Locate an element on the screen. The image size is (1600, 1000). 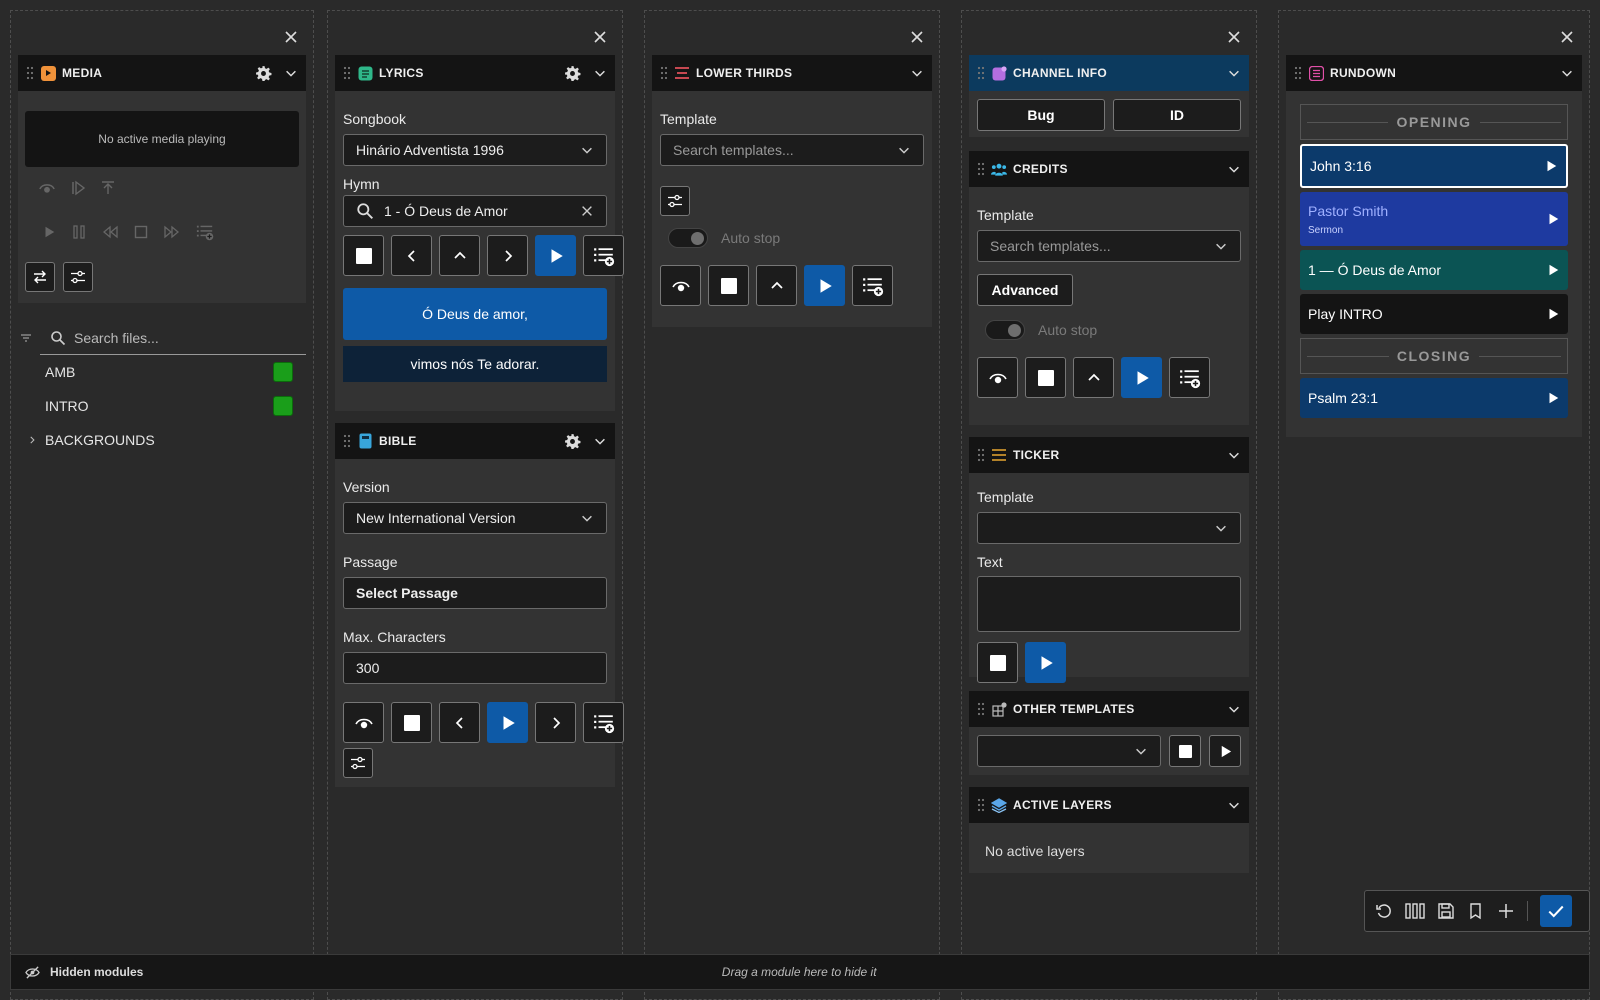
save-icon is located at coordinates (1446, 911).